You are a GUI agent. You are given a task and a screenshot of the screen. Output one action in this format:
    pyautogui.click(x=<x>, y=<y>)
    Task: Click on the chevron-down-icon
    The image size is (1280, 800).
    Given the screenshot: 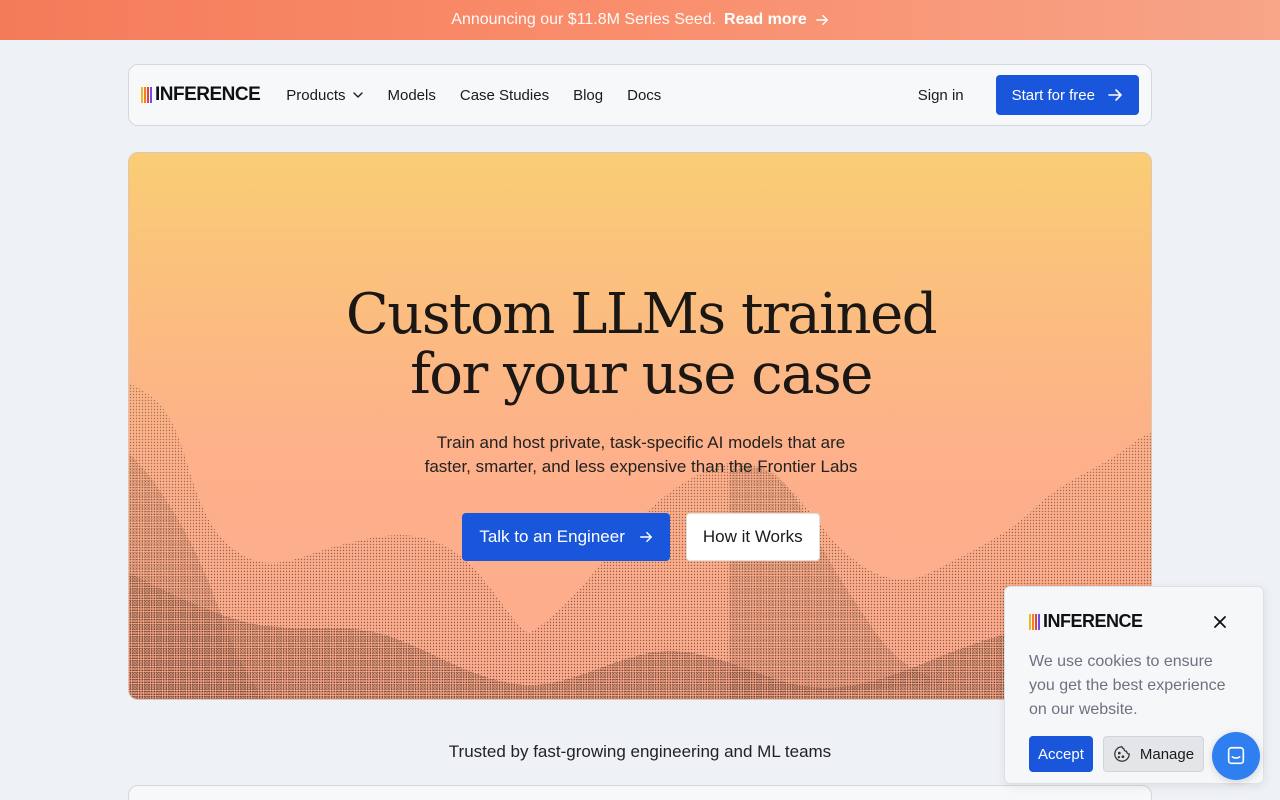 What is the action you would take?
    pyautogui.click(x=357, y=95)
    